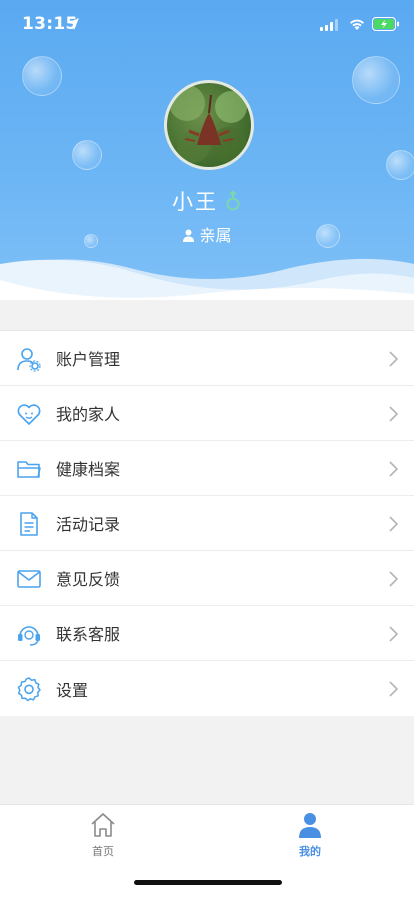  Describe the element at coordinates (103, 851) in the screenshot. I see `tab-home-label: 首页` at that location.